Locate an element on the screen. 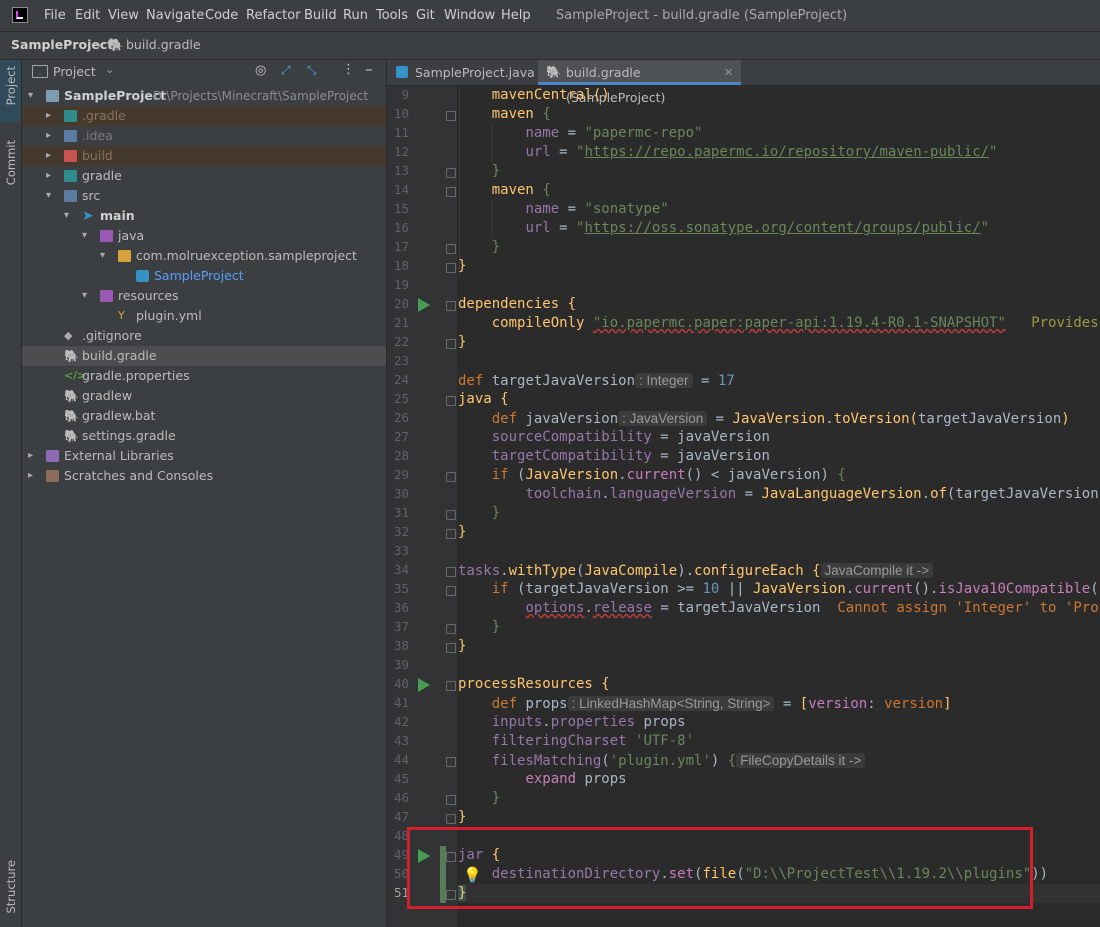 This screenshot has height=927, width=1100. tree-item-plugin-yml: Y plugin.yml is located at coordinates (204, 316).